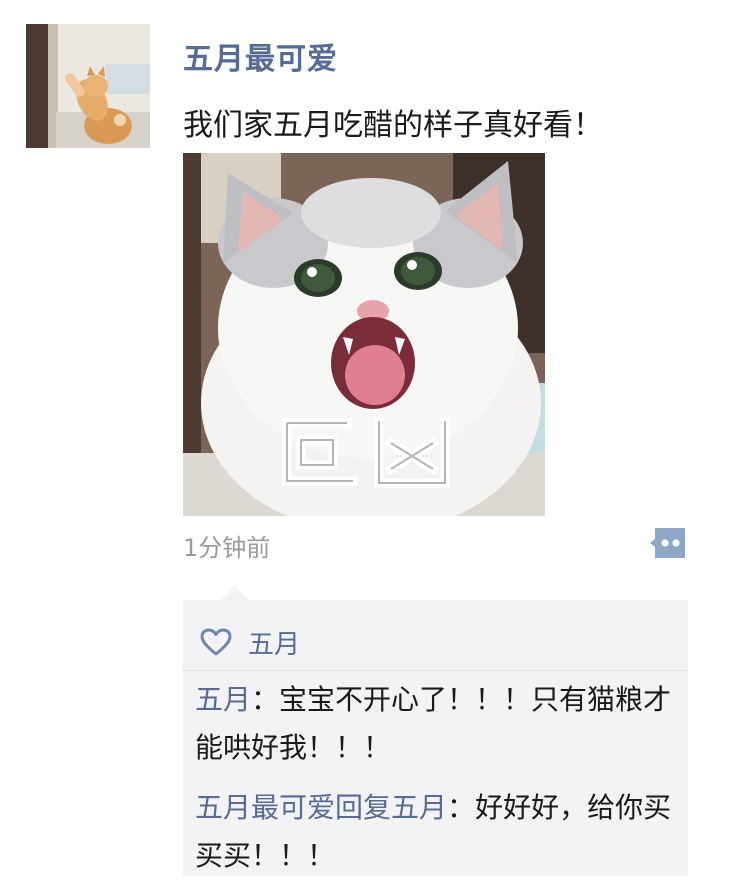  Describe the element at coordinates (393, 125) in the screenshot. I see `post-text: 我们家五月吃醋的样子真好看！` at that location.